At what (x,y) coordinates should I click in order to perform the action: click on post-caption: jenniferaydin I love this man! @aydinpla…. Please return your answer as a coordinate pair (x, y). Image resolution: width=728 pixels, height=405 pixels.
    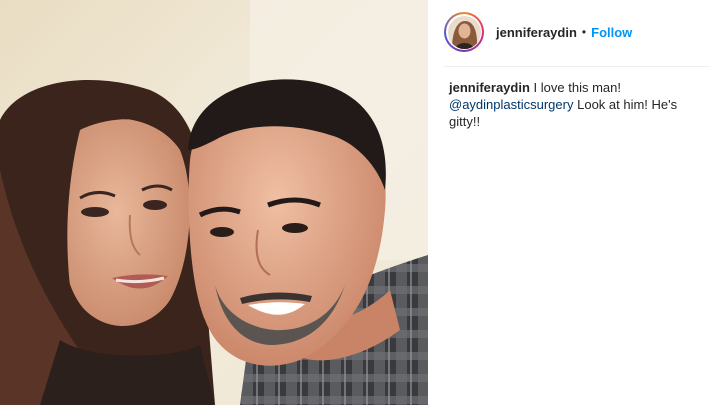
    Looking at the image, I should click on (580, 104).